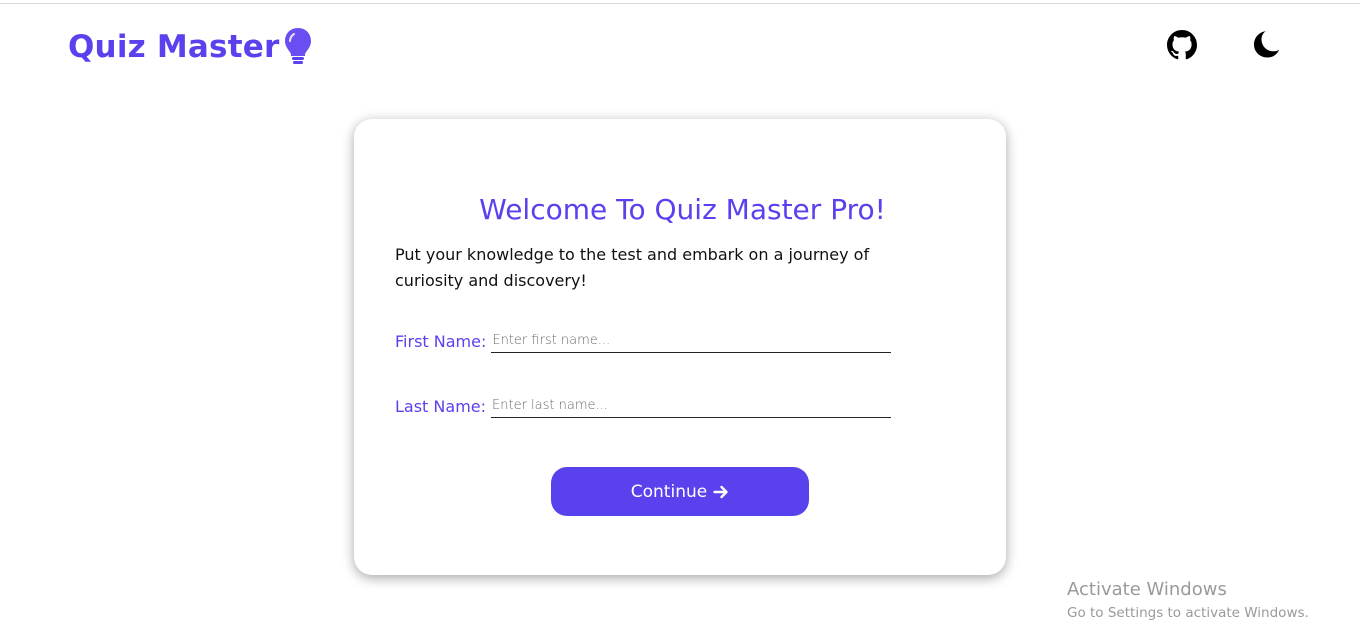 This screenshot has height=636, width=1360. What do you see at coordinates (1266, 44) in the screenshot?
I see `moon-icon` at bounding box center [1266, 44].